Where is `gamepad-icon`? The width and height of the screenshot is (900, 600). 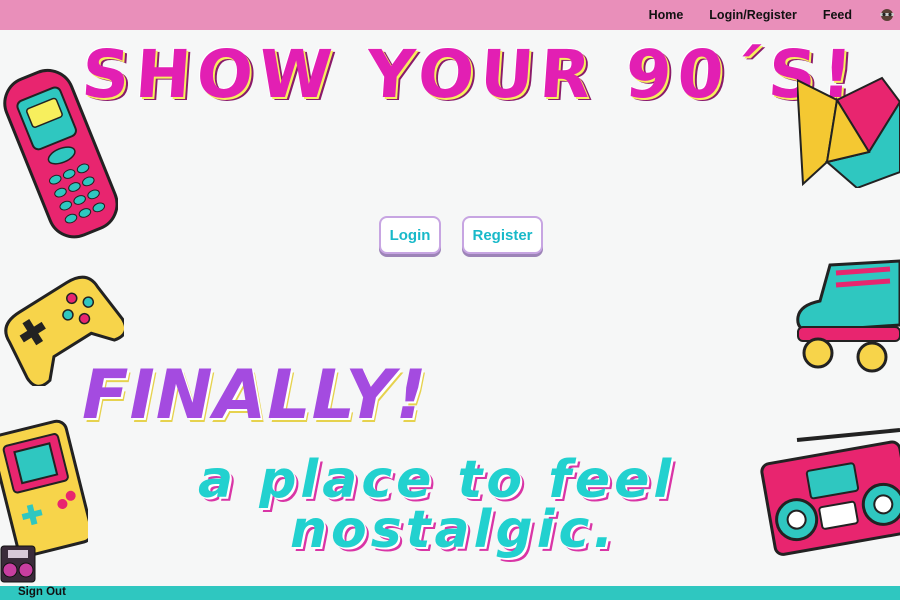 gamepad-icon is located at coordinates (64, 330).